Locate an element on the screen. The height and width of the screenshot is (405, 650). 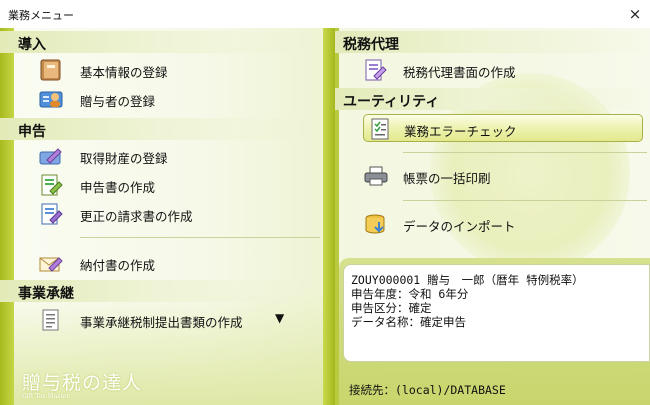
menu-item-error-check: 業務エラーチェック is located at coordinates (503, 128).